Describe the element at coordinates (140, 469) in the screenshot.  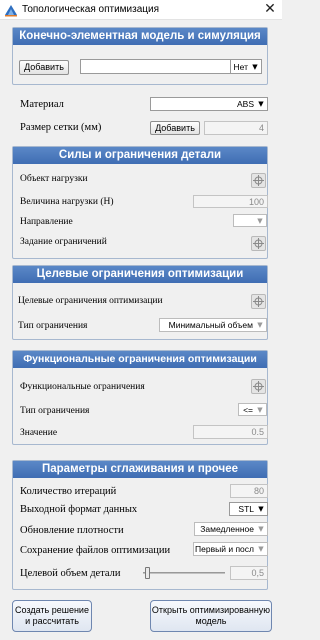
I see `smoothing-panel-header: Параметры сглаживания и прочее` at that location.